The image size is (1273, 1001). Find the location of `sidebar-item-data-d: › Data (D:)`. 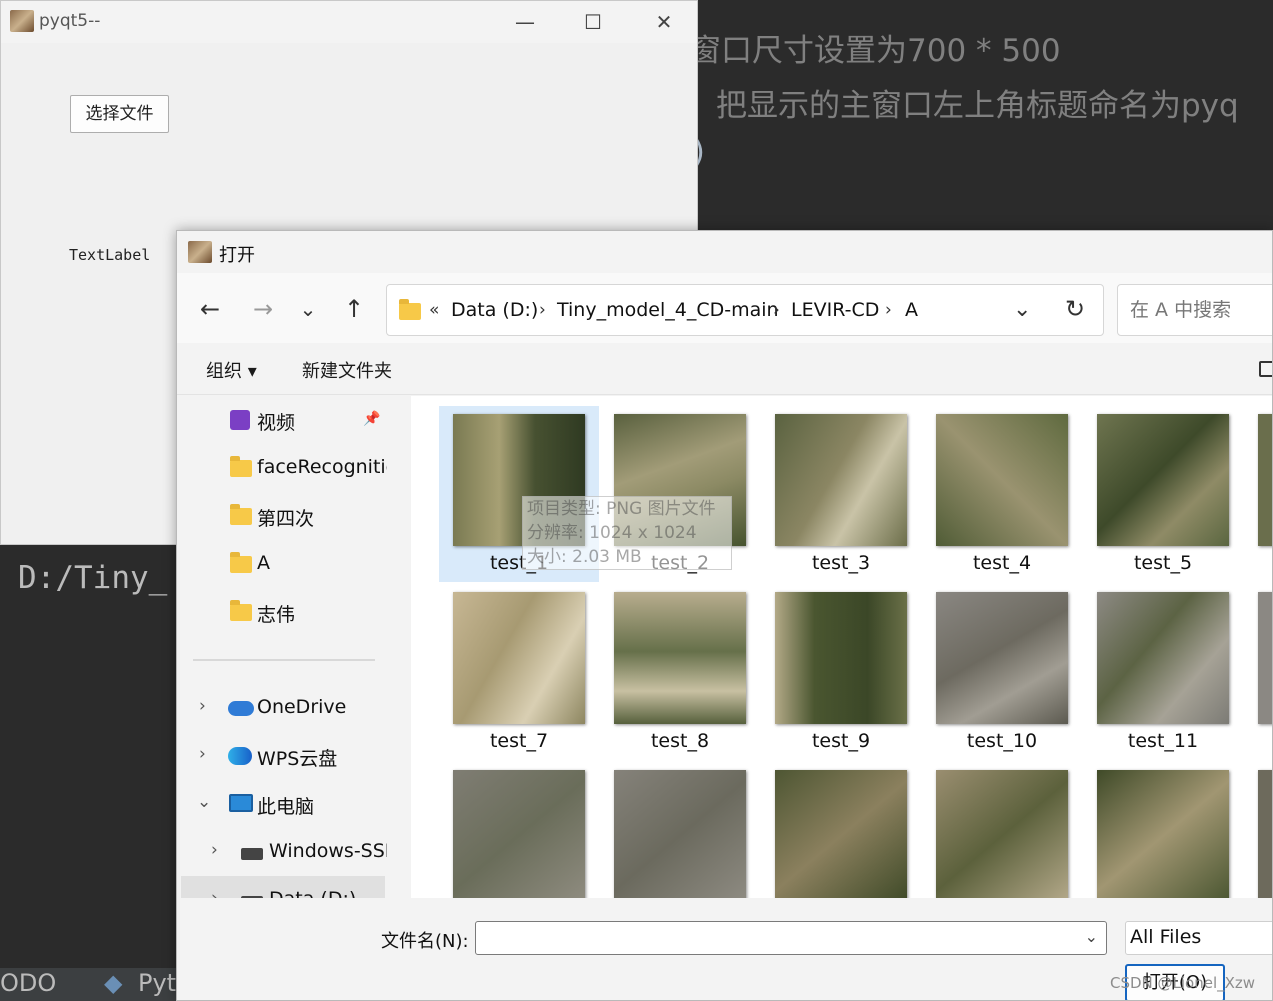

sidebar-item-data-d: › Data (D:) is located at coordinates (283, 887).